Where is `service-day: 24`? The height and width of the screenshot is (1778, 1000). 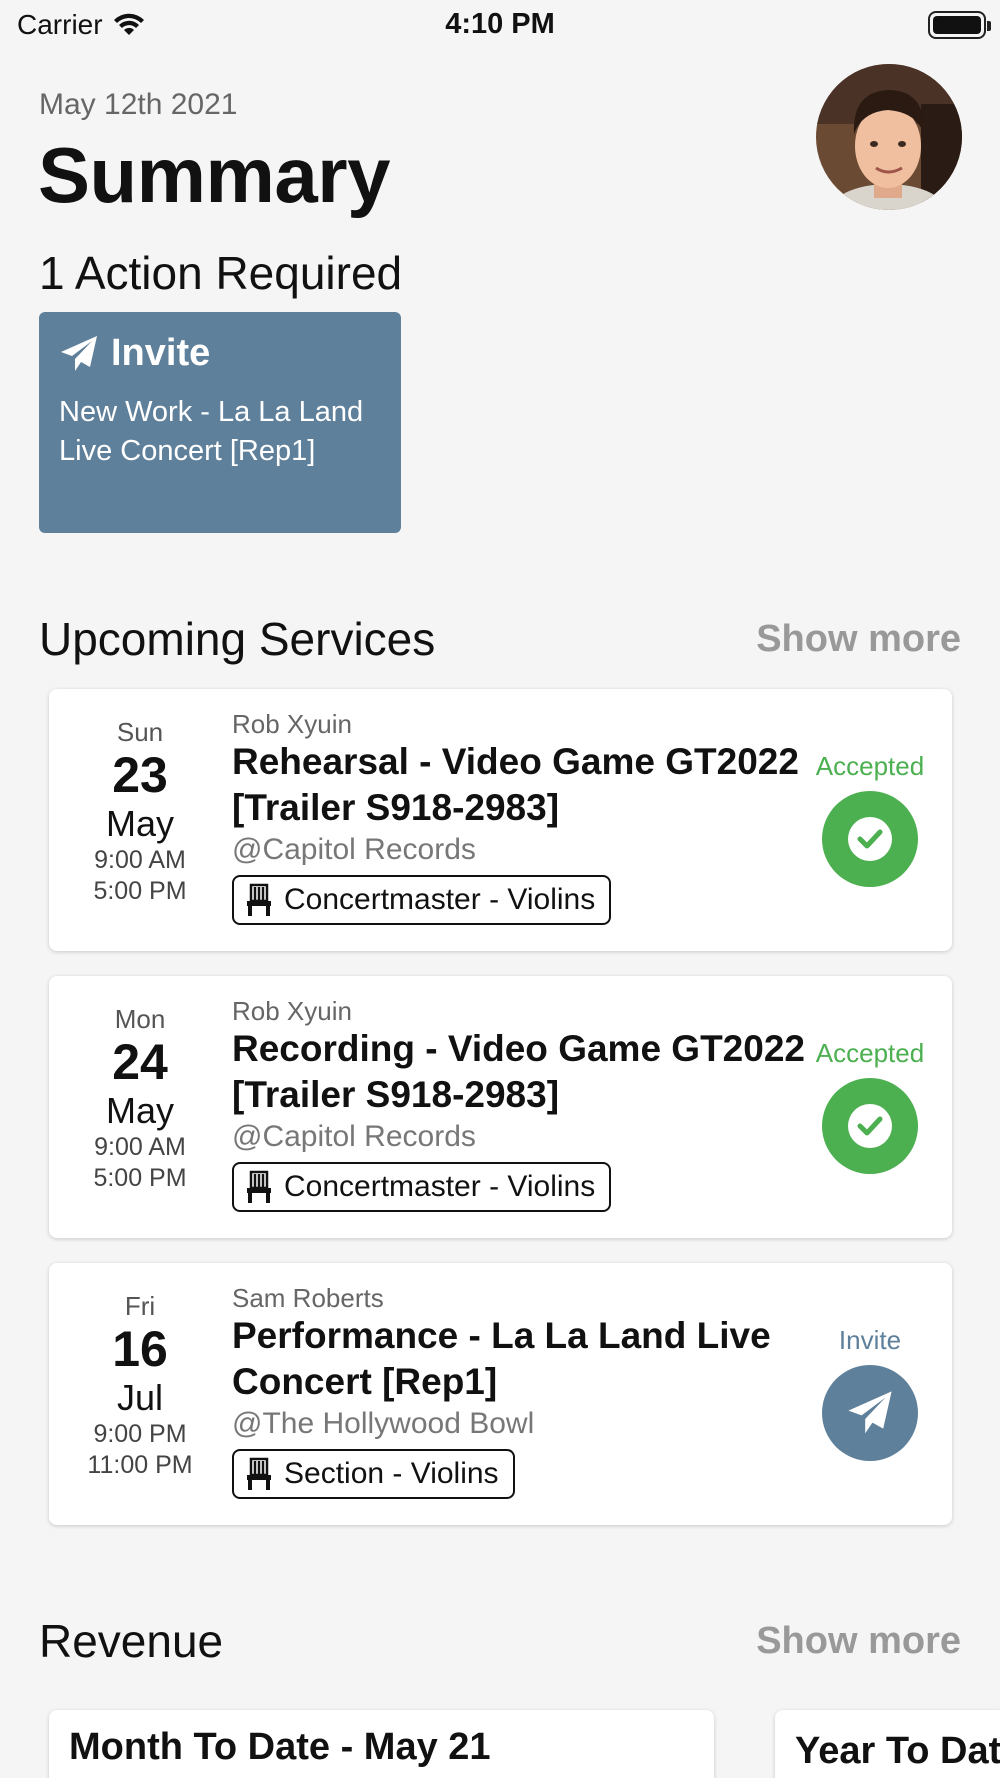 service-day: 24 is located at coordinates (140, 1062).